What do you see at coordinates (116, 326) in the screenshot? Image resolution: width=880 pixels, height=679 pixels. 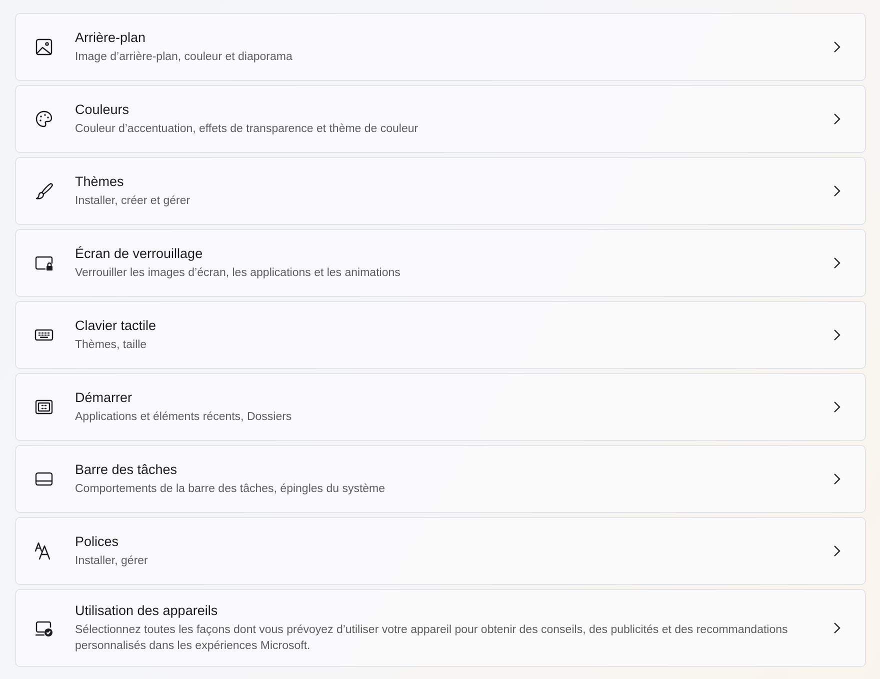 I see `card-title: Clavier tactile` at bounding box center [116, 326].